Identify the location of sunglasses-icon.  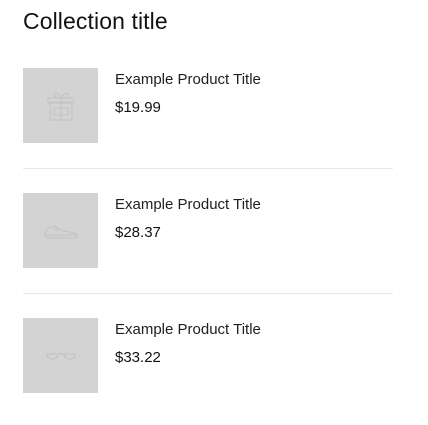
(60, 356).